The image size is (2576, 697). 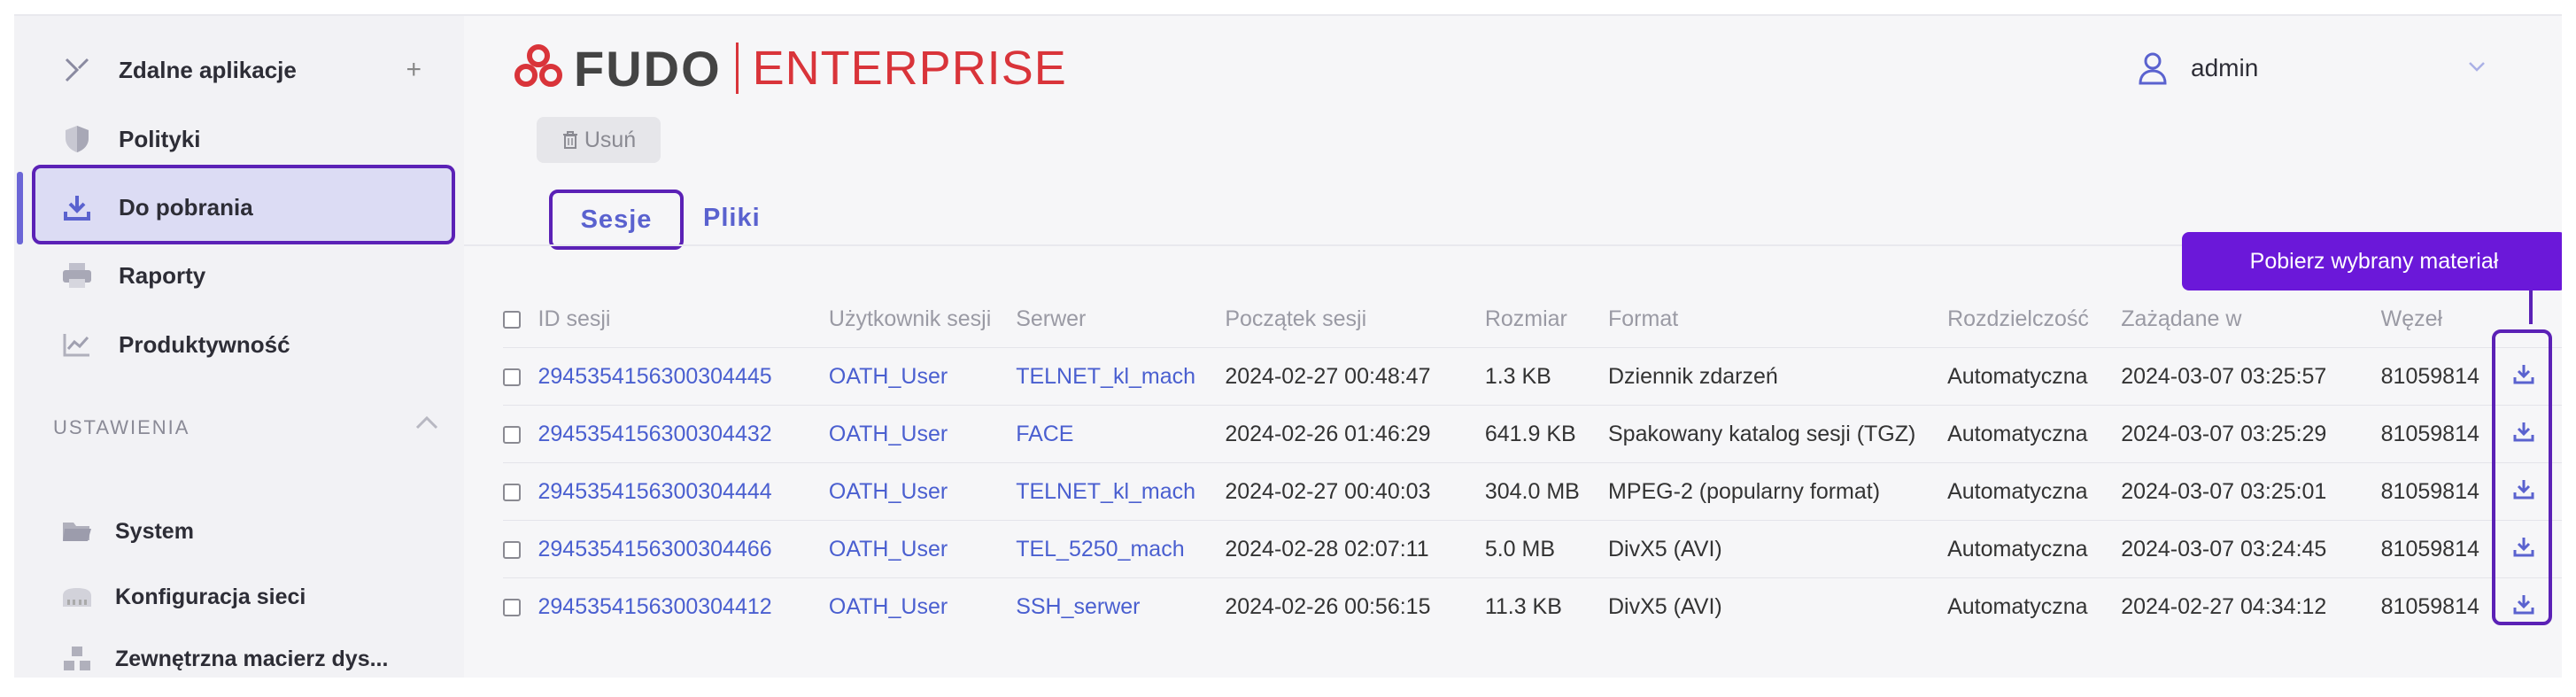 I want to click on user-menu: admin, so click(x=2198, y=68).